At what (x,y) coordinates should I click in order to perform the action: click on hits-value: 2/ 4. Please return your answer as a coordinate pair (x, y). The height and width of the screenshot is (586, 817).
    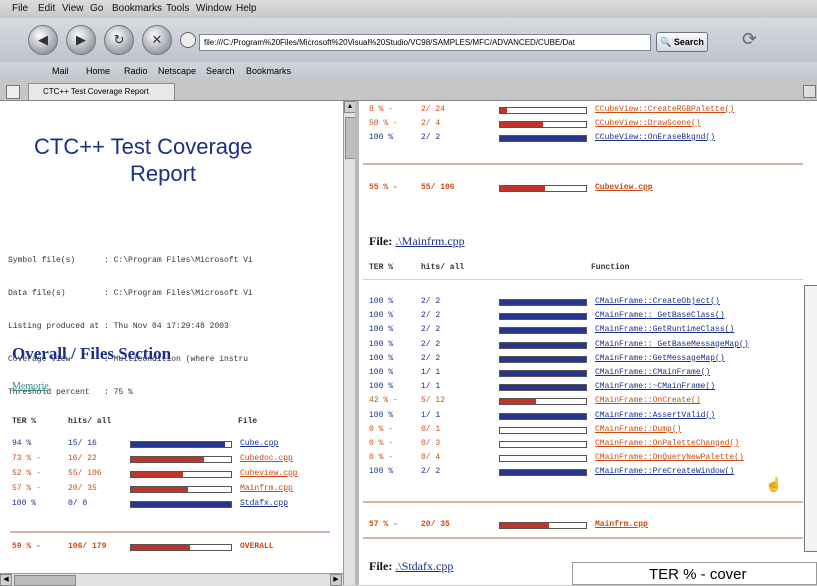
    Looking at the image, I should click on (431, 123).